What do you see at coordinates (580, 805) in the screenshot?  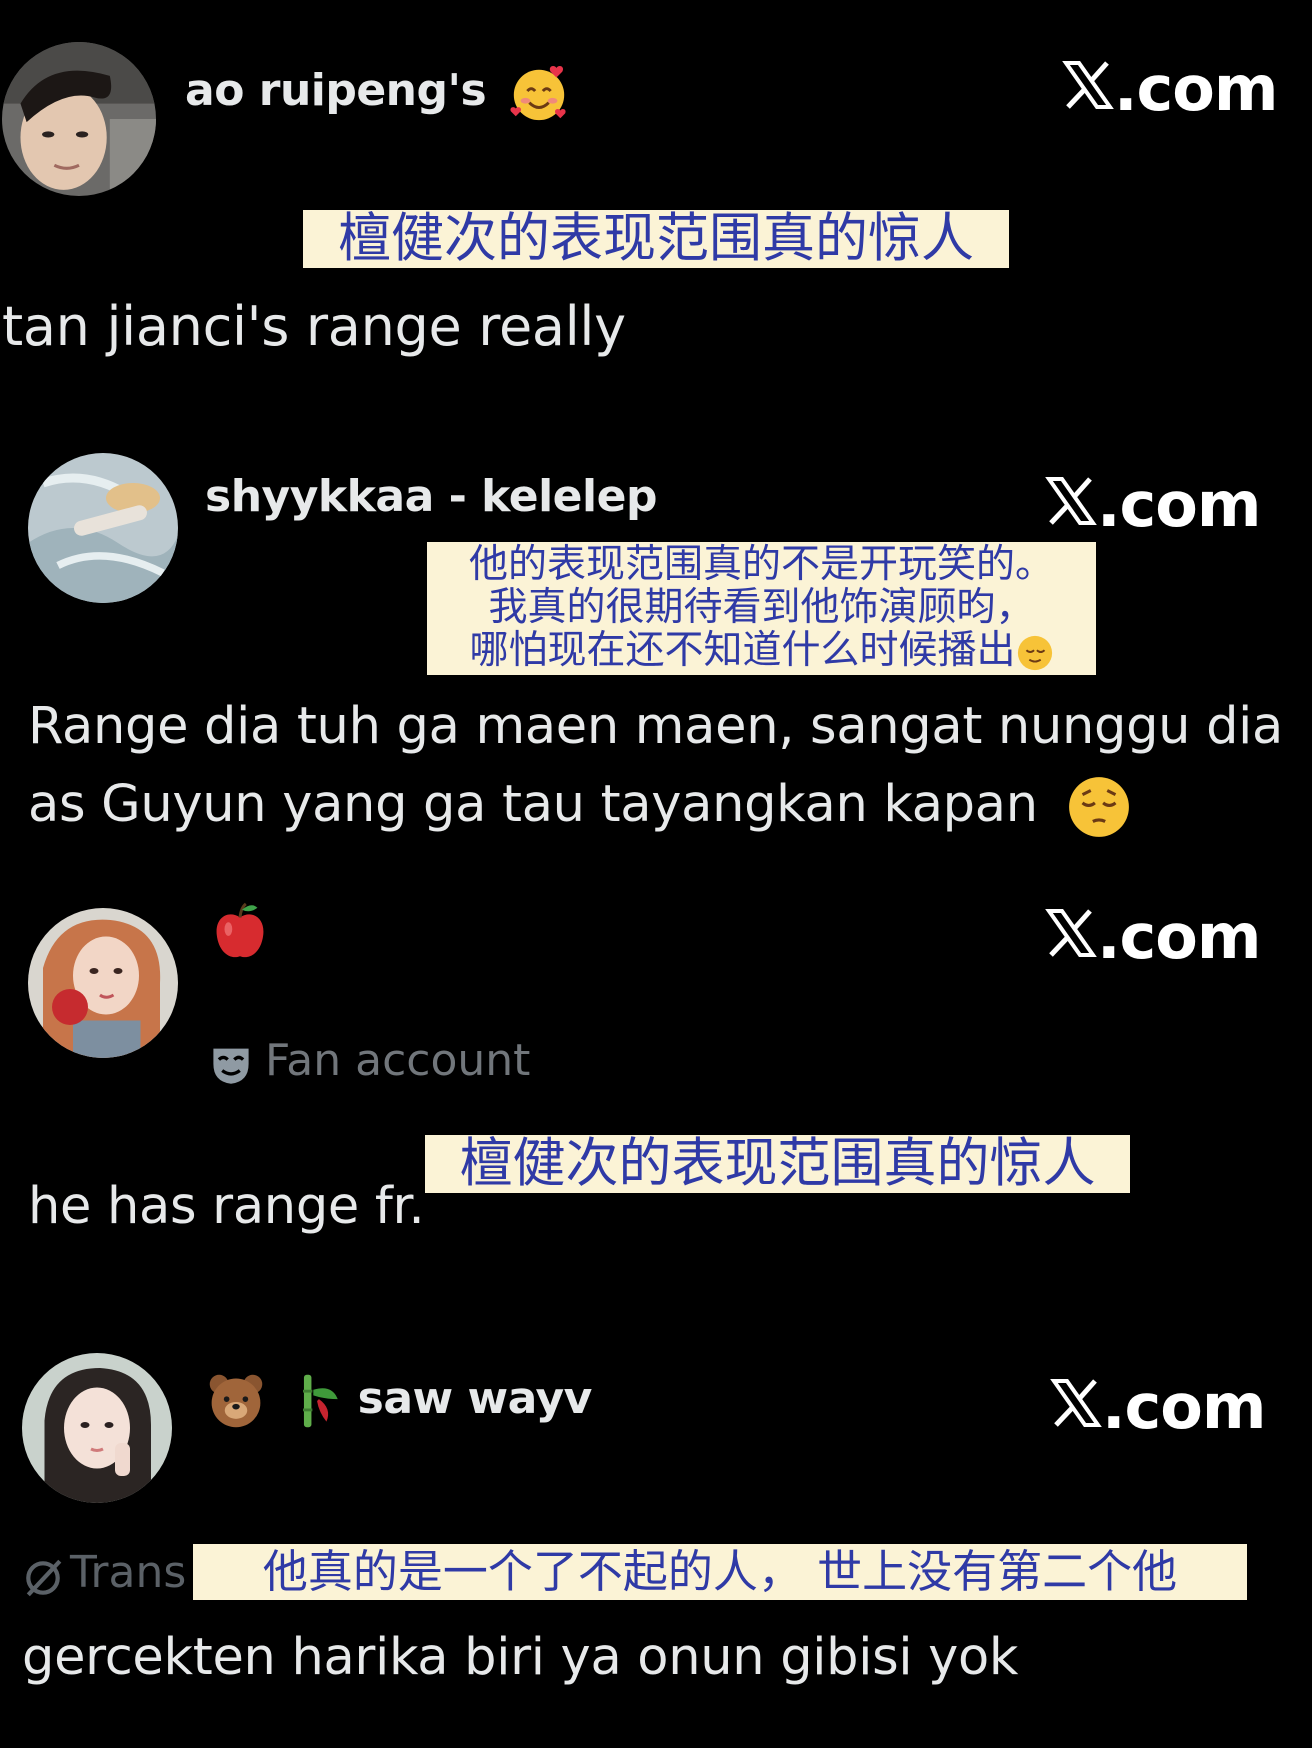 I see `post-text-line: as Guyun yang ga tau tayangkan kapan` at bounding box center [580, 805].